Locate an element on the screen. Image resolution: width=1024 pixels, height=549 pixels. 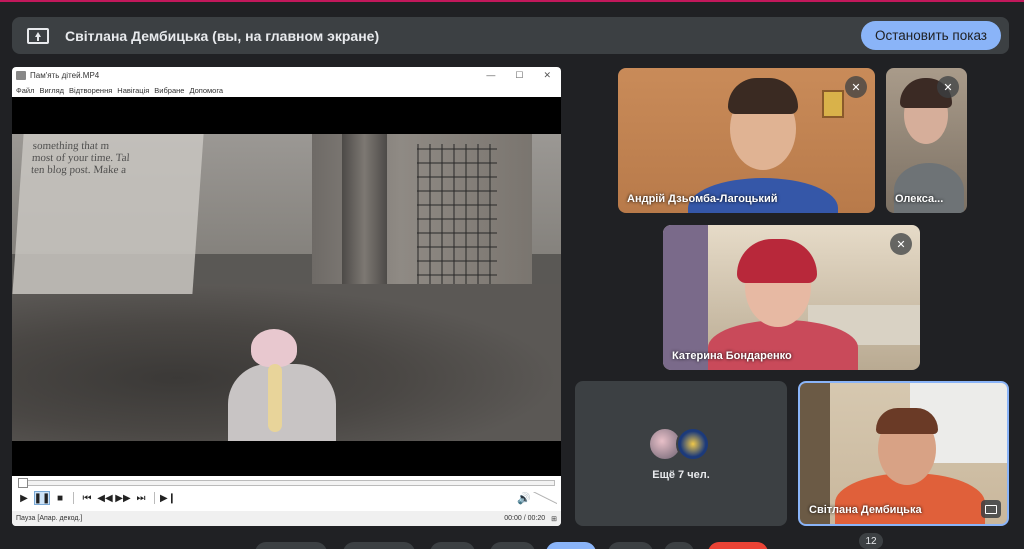
present-button is located at coordinates (571, 545).